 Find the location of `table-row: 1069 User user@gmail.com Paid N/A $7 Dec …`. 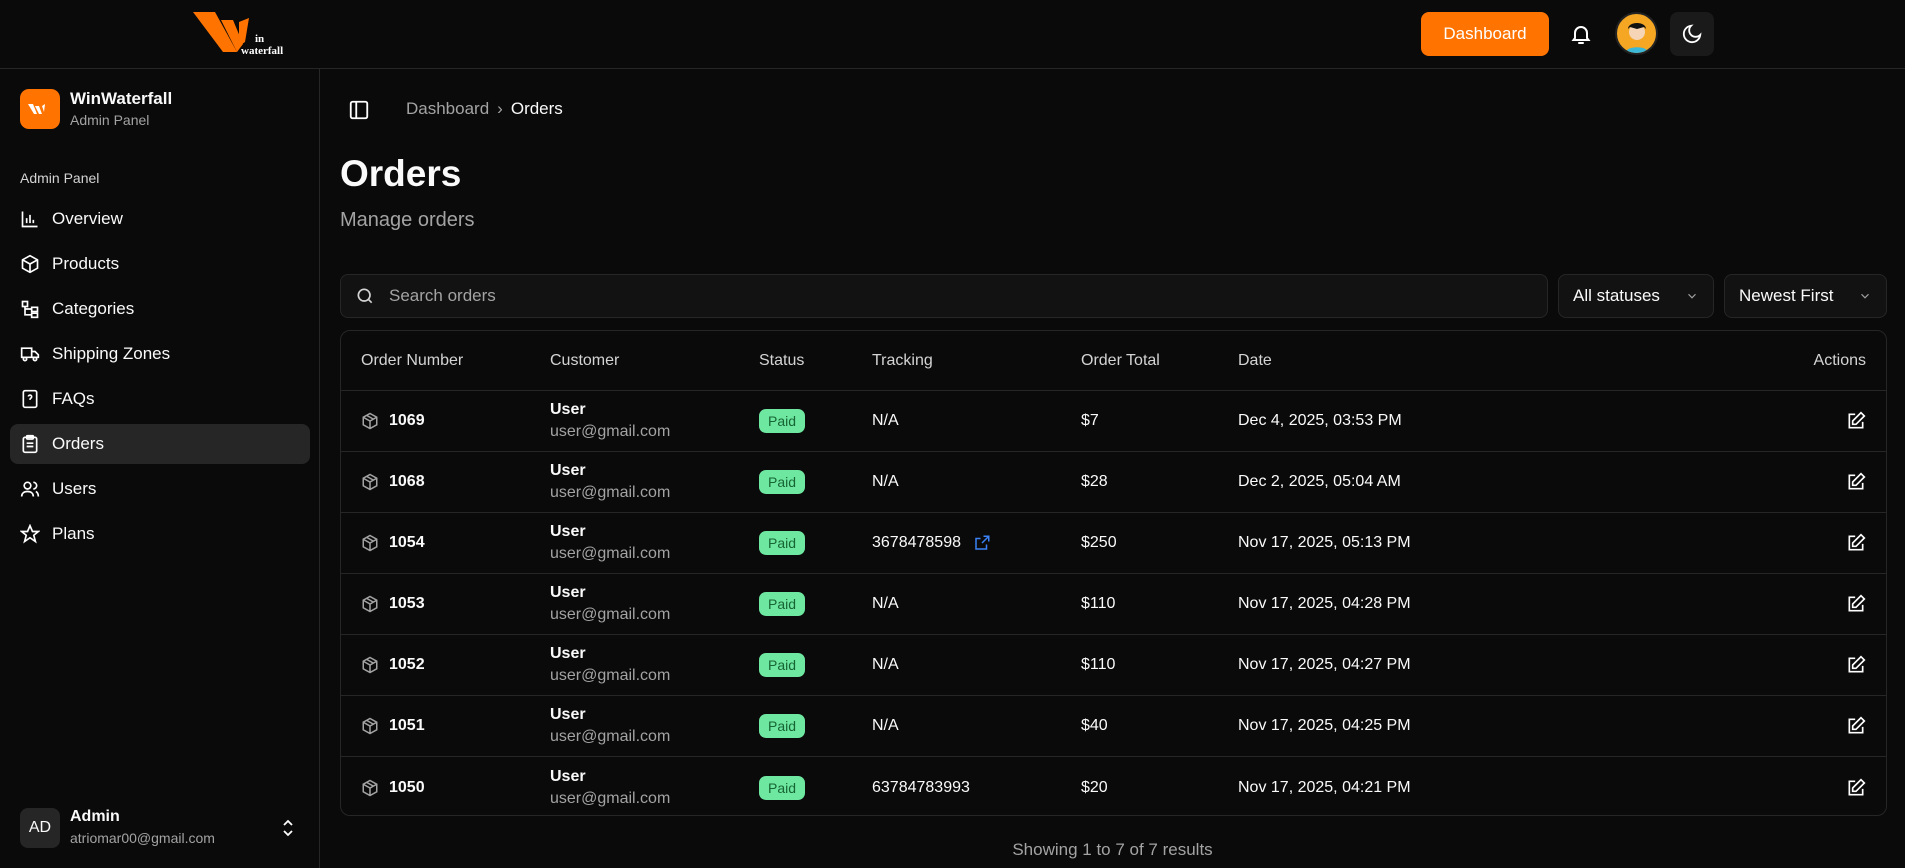

table-row: 1069 User user@gmail.com Paid N/A $7 Dec … is located at coordinates (1113, 421).